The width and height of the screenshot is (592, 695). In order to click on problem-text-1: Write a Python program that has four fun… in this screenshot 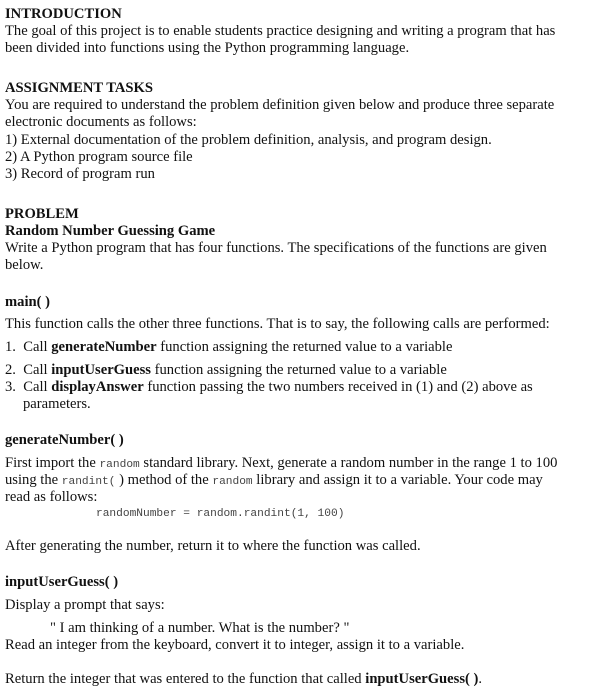, I will do `click(276, 248)`.